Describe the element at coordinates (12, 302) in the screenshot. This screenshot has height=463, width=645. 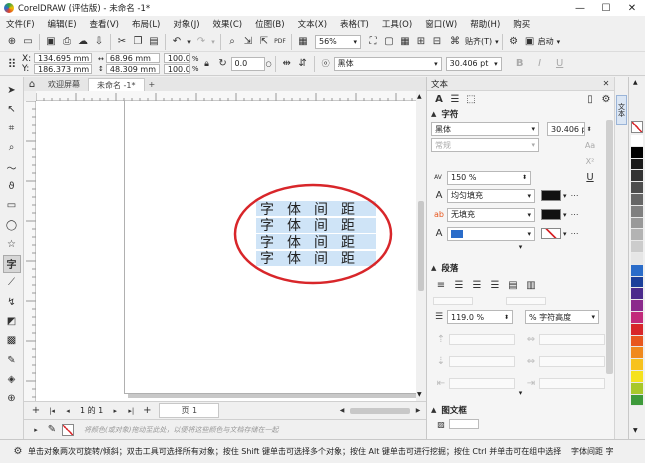
I see `connector-tool-icon: ↯` at that location.